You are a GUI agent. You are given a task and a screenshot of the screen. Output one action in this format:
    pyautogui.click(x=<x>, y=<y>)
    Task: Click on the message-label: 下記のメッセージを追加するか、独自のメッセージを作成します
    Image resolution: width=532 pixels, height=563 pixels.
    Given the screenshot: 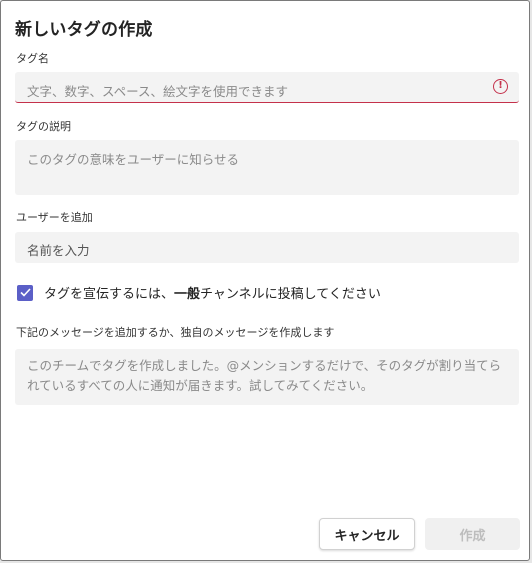 What is the action you would take?
    pyautogui.click(x=175, y=332)
    